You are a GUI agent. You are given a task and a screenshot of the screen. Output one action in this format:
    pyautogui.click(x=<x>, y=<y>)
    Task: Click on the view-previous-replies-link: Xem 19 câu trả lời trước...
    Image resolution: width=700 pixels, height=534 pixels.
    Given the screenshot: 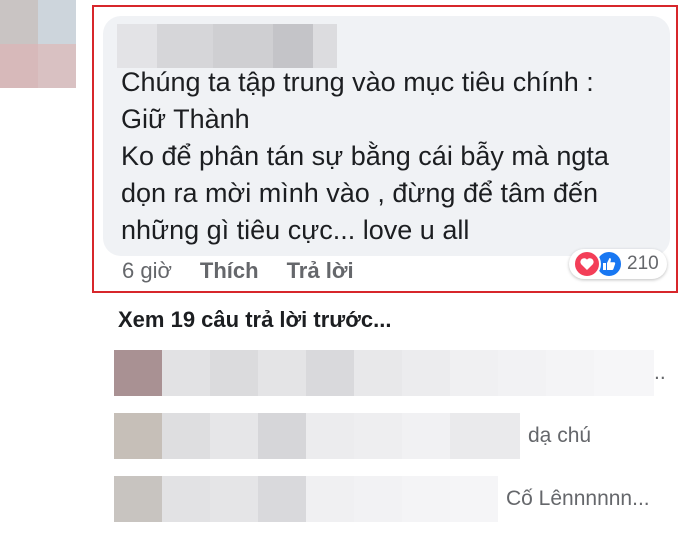 What is the action you would take?
    pyautogui.click(x=254, y=320)
    